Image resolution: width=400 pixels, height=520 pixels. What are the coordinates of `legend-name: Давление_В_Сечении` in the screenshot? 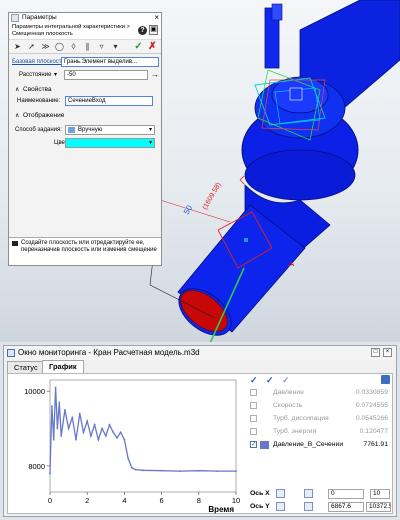 It's located at (308, 444).